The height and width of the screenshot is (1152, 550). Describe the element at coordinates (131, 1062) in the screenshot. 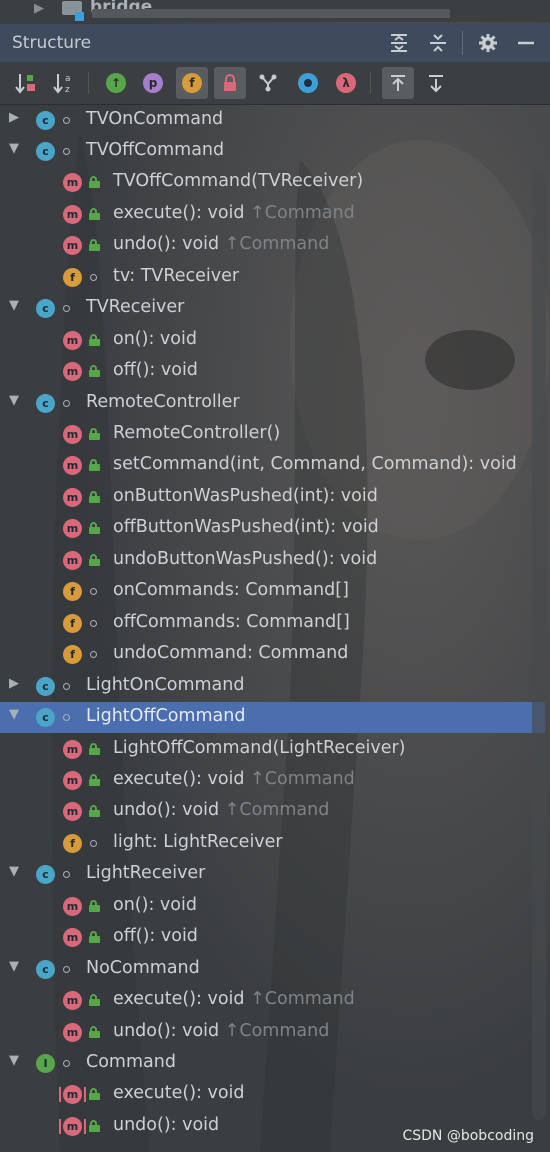

I see `member-signature: Command` at that location.